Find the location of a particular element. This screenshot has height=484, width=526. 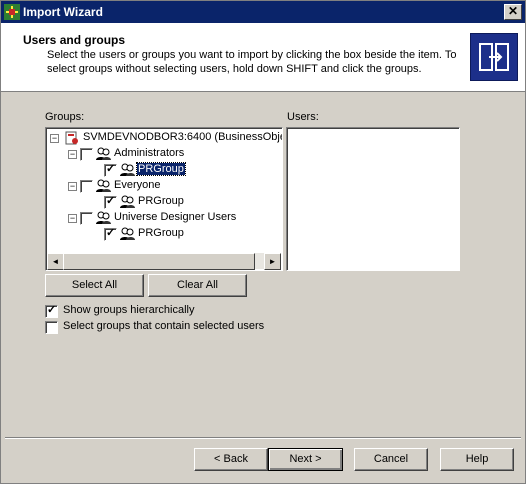

next-button: Next > is located at coordinates (305, 459).